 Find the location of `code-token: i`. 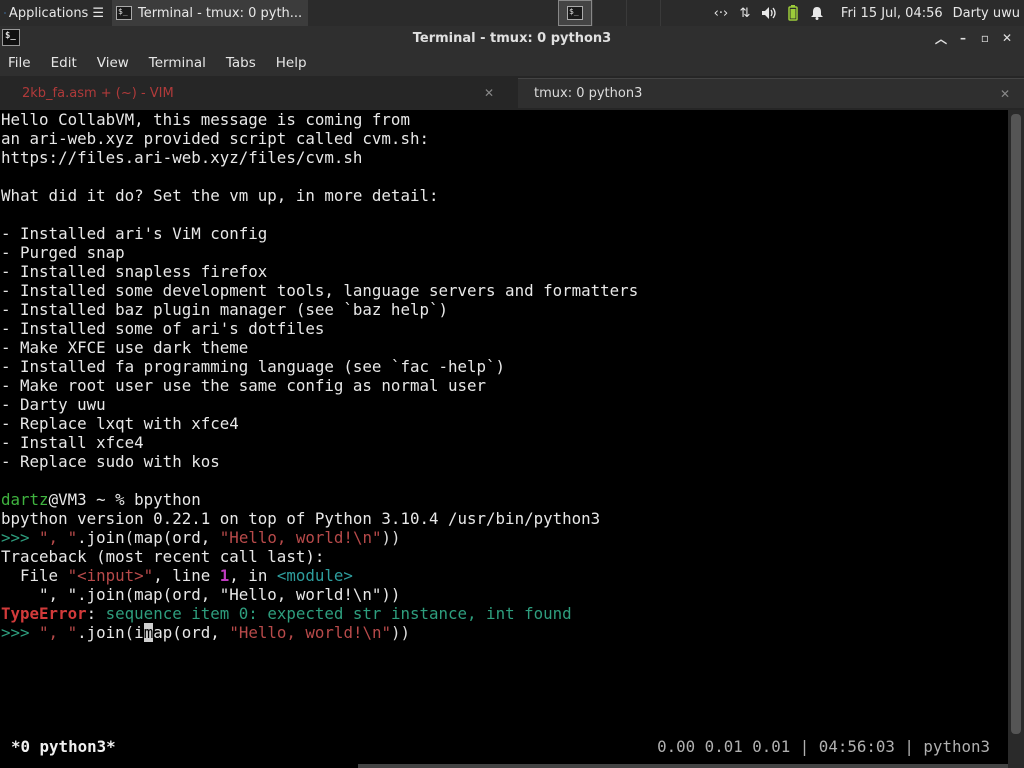

code-token: i is located at coordinates (139, 632).